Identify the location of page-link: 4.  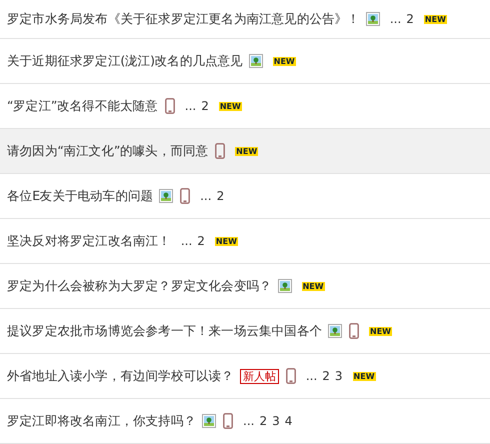
(288, 421).